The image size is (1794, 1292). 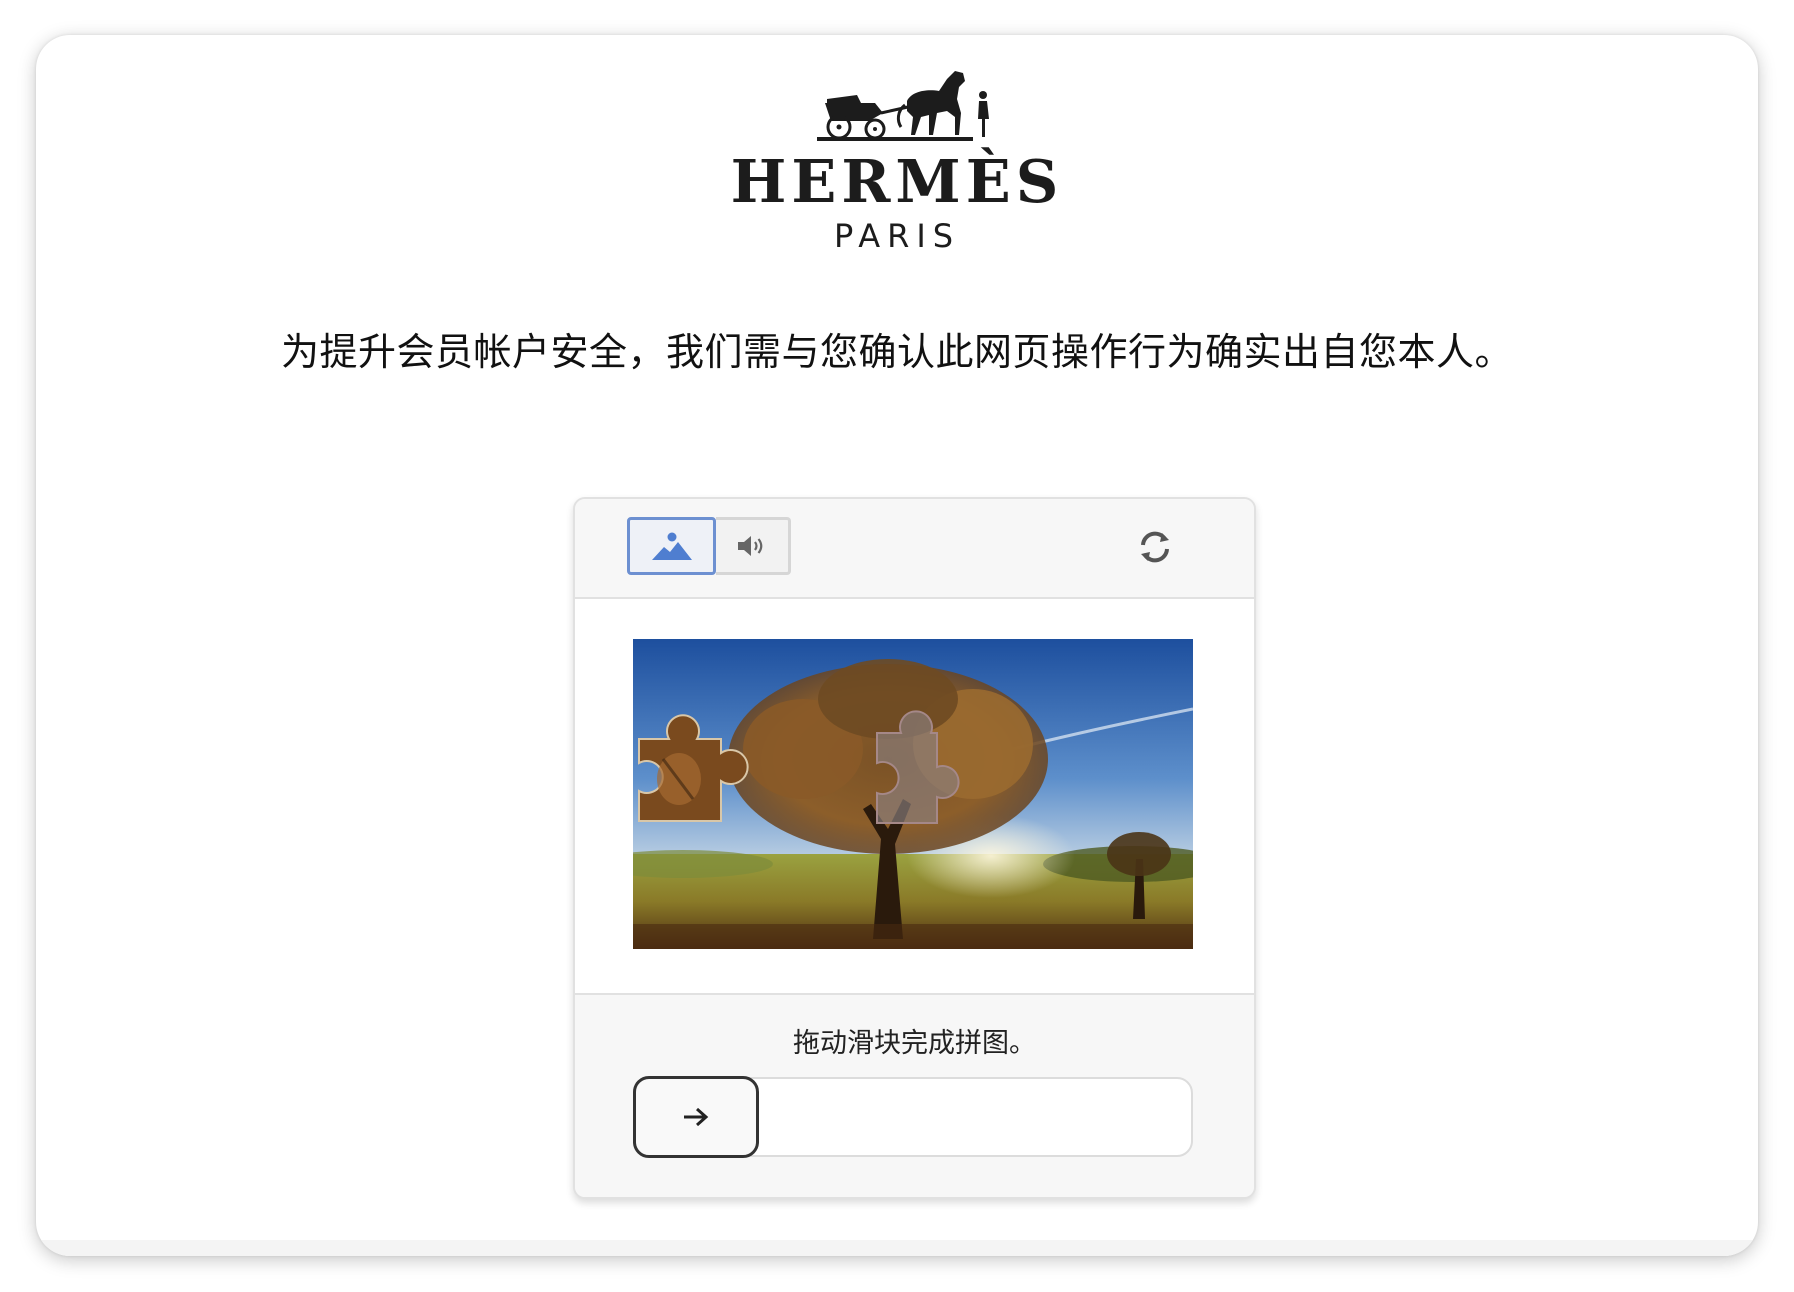 I want to click on captcha-footer: 拖动滑块完成拼图。, so click(x=914, y=1097).